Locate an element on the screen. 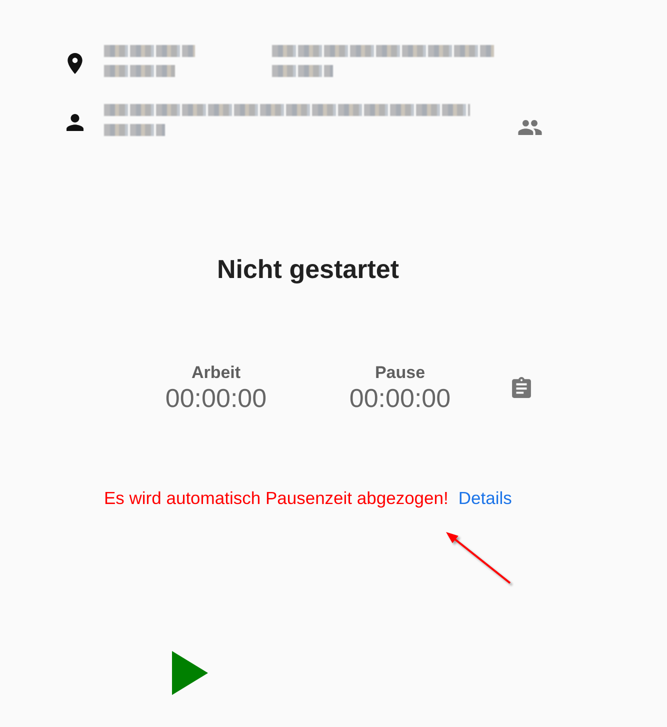 The height and width of the screenshot is (727, 667). status-title: Nicht gestartet is located at coordinates (308, 270).